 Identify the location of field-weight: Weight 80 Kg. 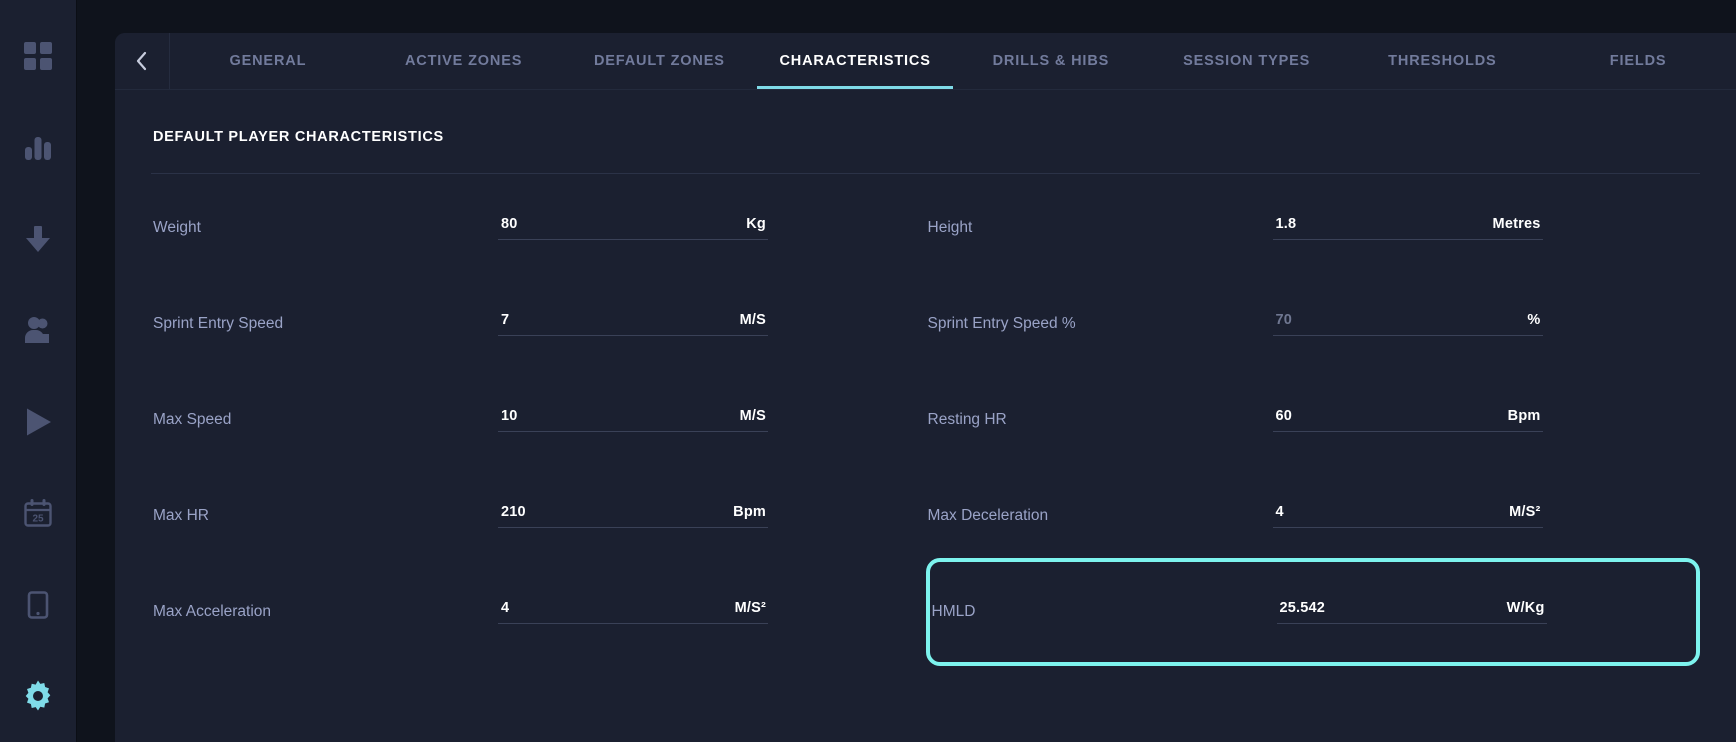
(538, 228).